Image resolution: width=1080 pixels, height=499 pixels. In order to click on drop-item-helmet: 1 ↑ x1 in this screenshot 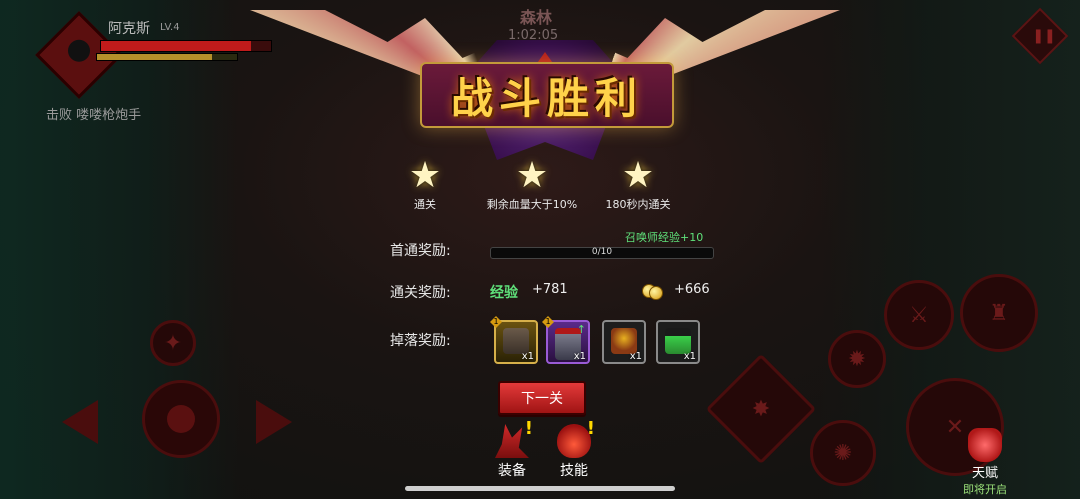, I will do `click(566, 340)`.